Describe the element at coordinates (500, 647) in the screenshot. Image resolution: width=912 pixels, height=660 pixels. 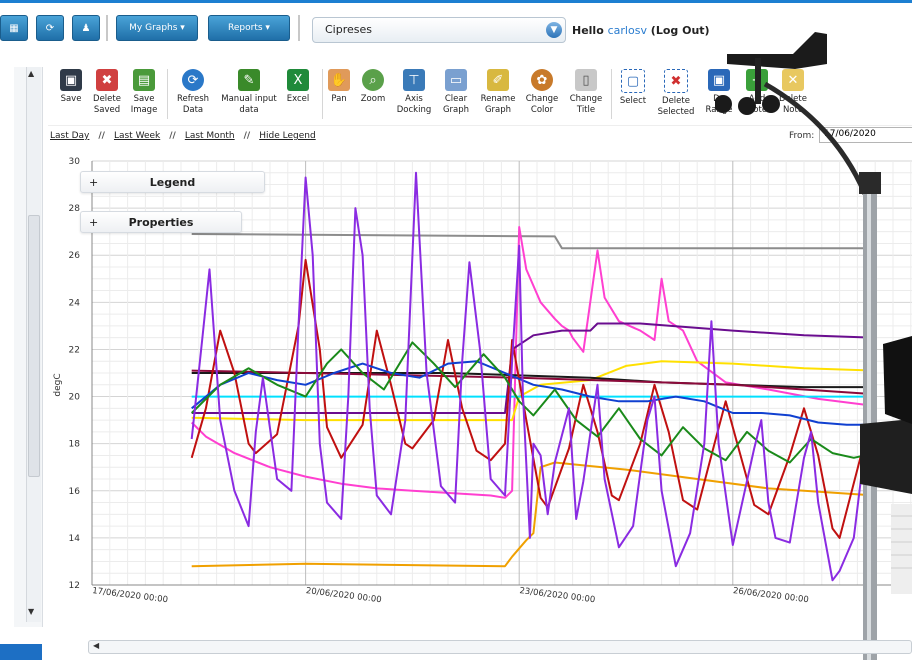
I see `horizontal-scrollbar: ◀` at that location.